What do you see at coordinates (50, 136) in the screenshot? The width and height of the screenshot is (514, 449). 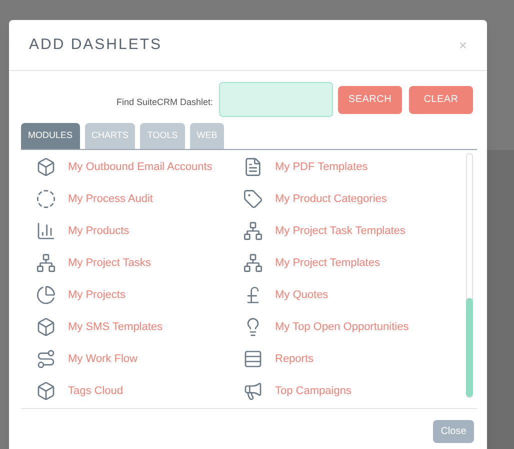 I see `tab: MODULES` at bounding box center [50, 136].